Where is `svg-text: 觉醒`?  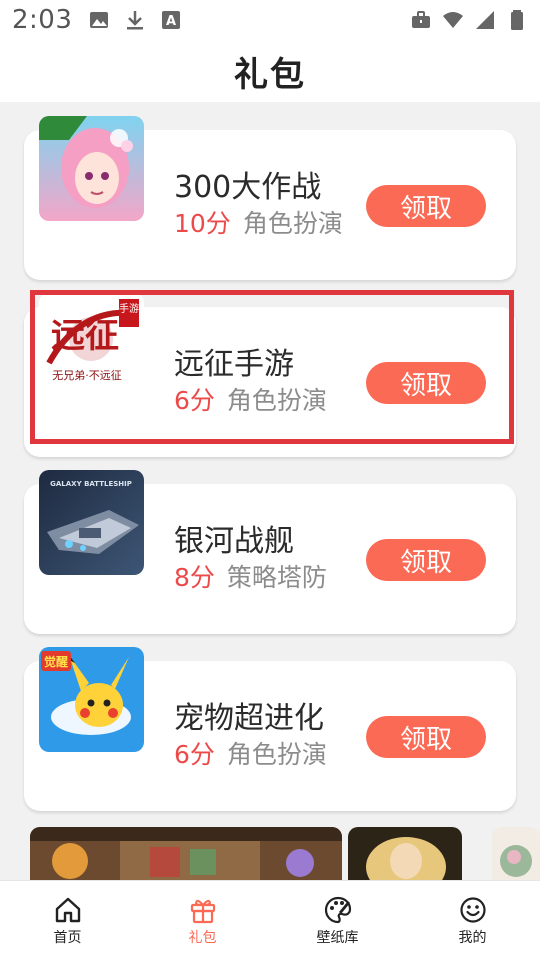 svg-text: 觉醒 is located at coordinates (56, 661).